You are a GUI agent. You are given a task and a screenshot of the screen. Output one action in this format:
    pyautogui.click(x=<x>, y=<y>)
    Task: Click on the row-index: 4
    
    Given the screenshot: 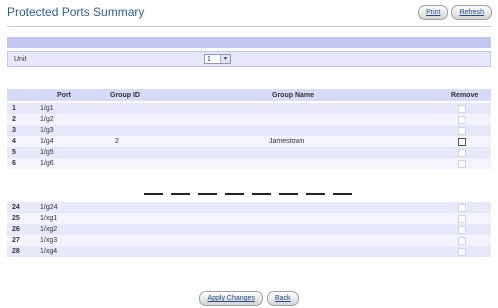 What is the action you would take?
    pyautogui.click(x=14, y=141)
    